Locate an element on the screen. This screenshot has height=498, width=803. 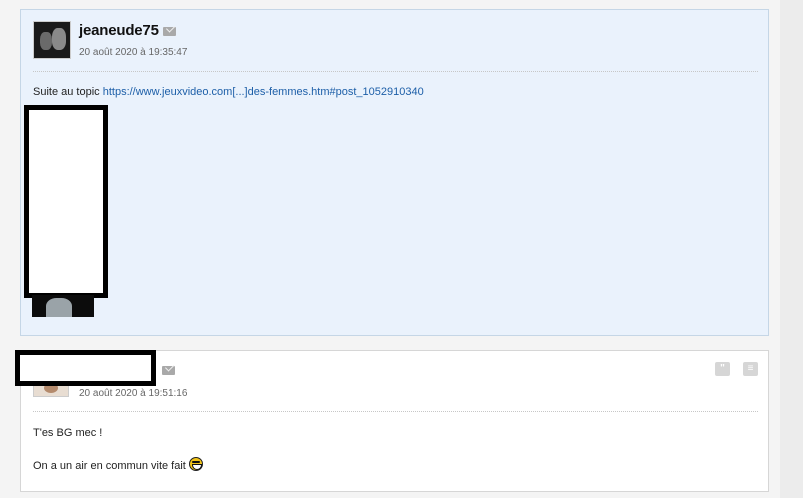
redacted-image is located at coordinates (66, 201).